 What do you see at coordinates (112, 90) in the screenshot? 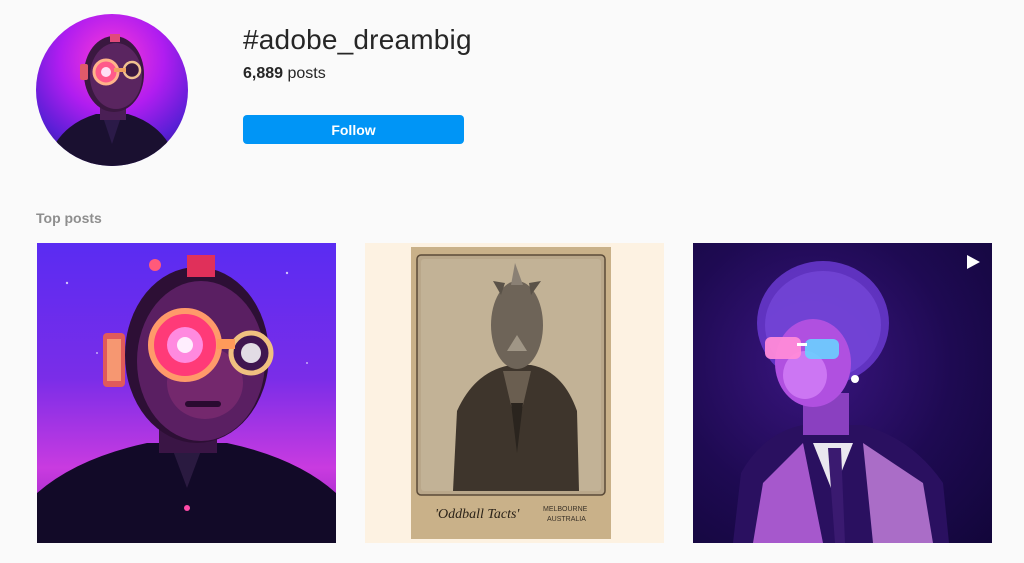
I see `hashtag-avatar` at bounding box center [112, 90].